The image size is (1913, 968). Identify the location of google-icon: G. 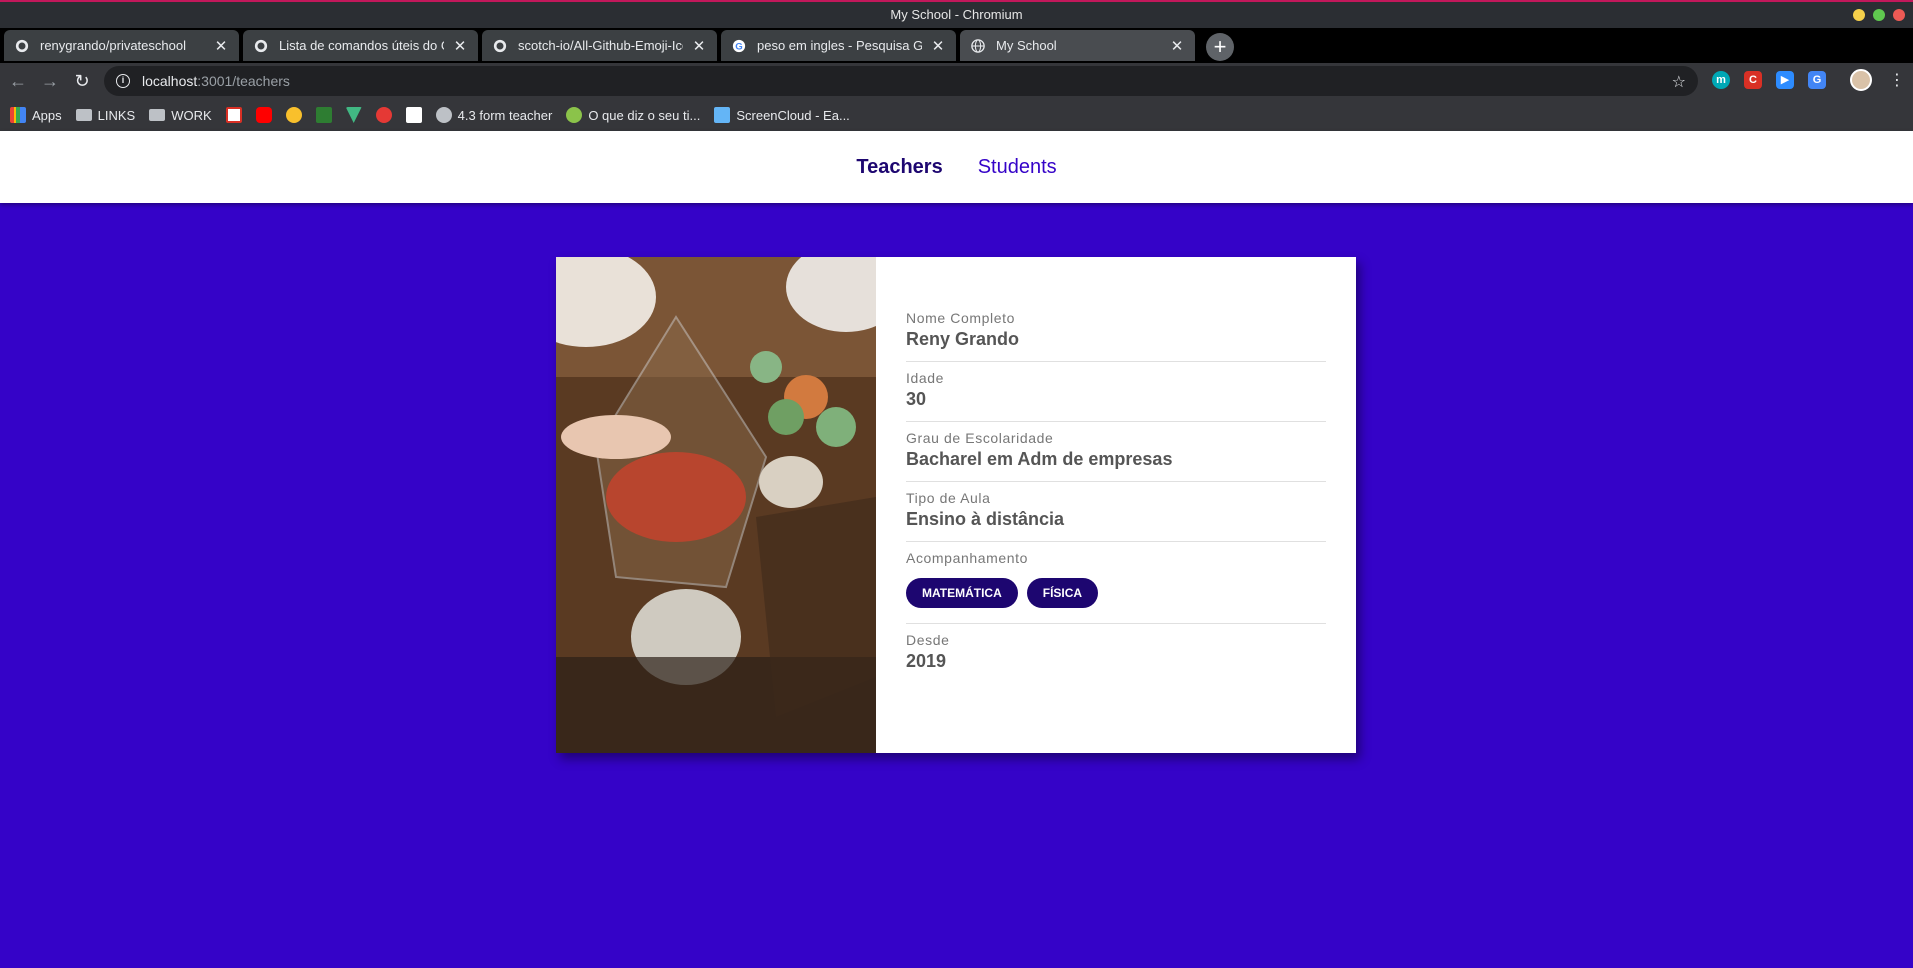
(739, 46).